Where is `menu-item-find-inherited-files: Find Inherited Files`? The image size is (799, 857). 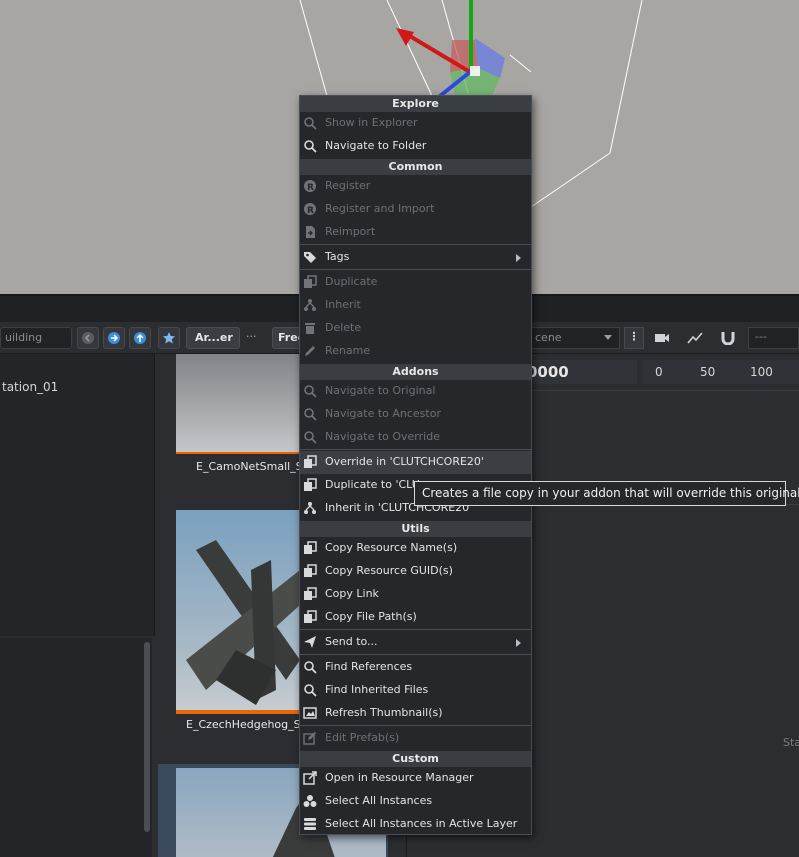
menu-item-find-inherited-files: Find Inherited Files is located at coordinates (415, 690).